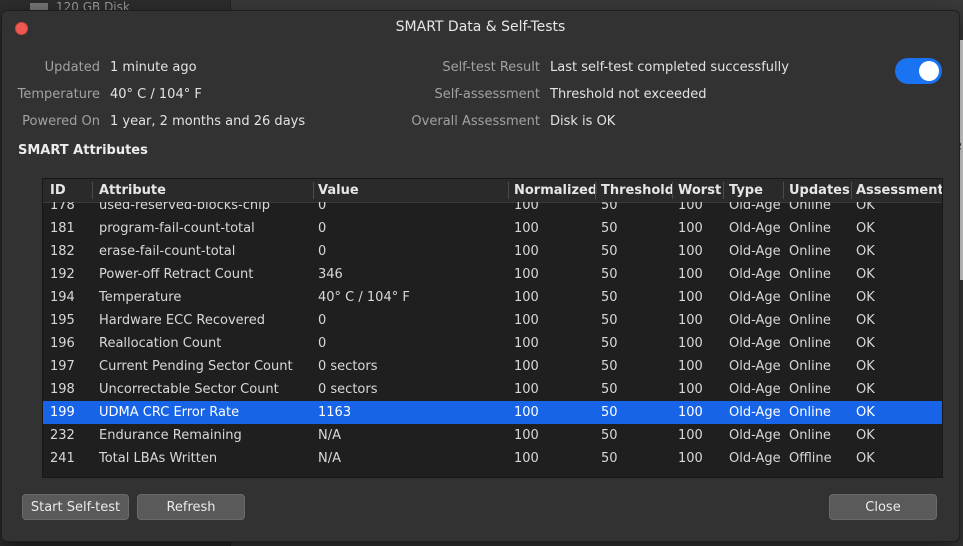 The height and width of the screenshot is (546, 963). I want to click on column-header-updates: Updates, so click(819, 190).